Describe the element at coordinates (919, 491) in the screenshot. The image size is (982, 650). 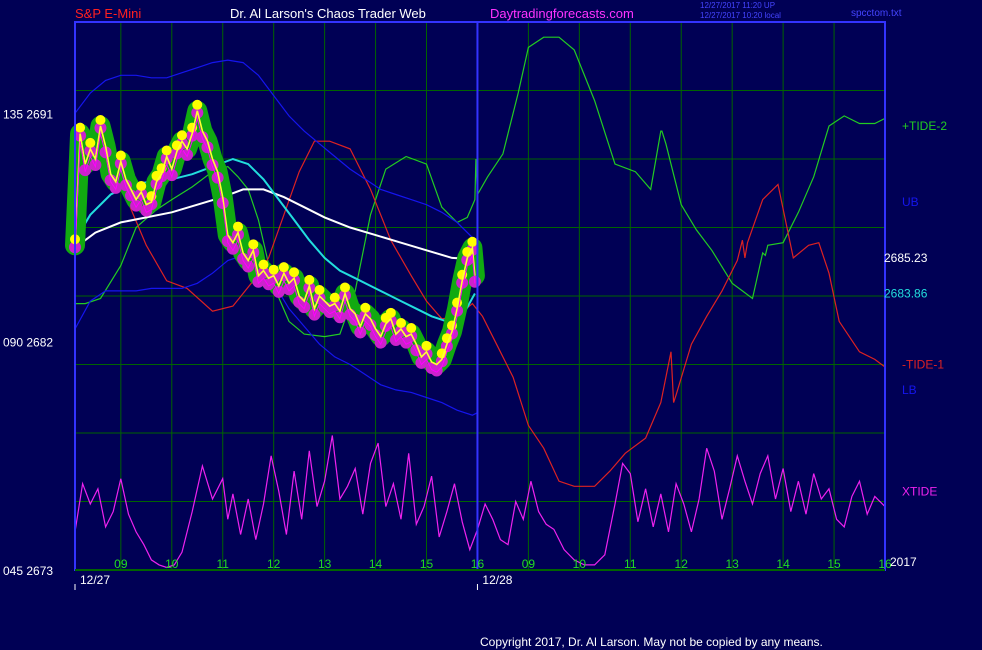
I see `right-series-label: XTIDE` at that location.